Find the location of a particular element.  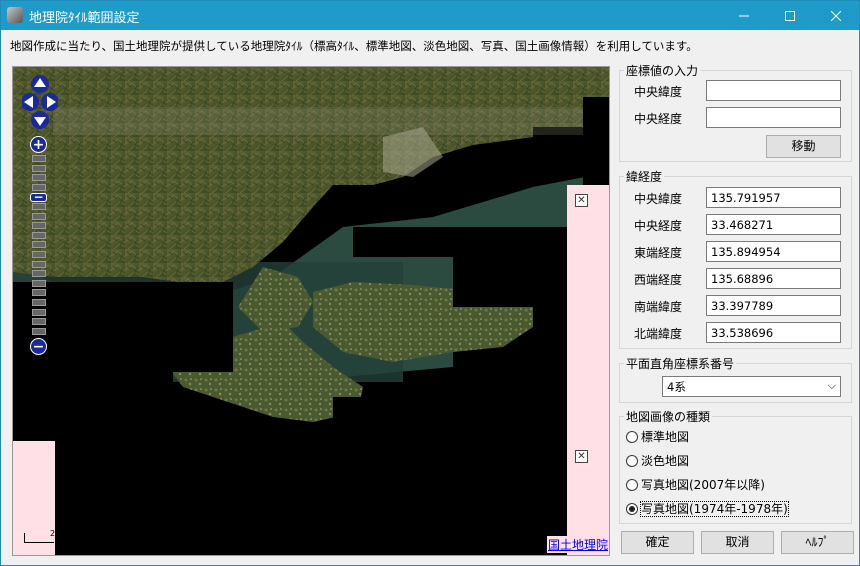

image-type-option: 写真地図(1974年-1978年) is located at coordinates (707, 508).